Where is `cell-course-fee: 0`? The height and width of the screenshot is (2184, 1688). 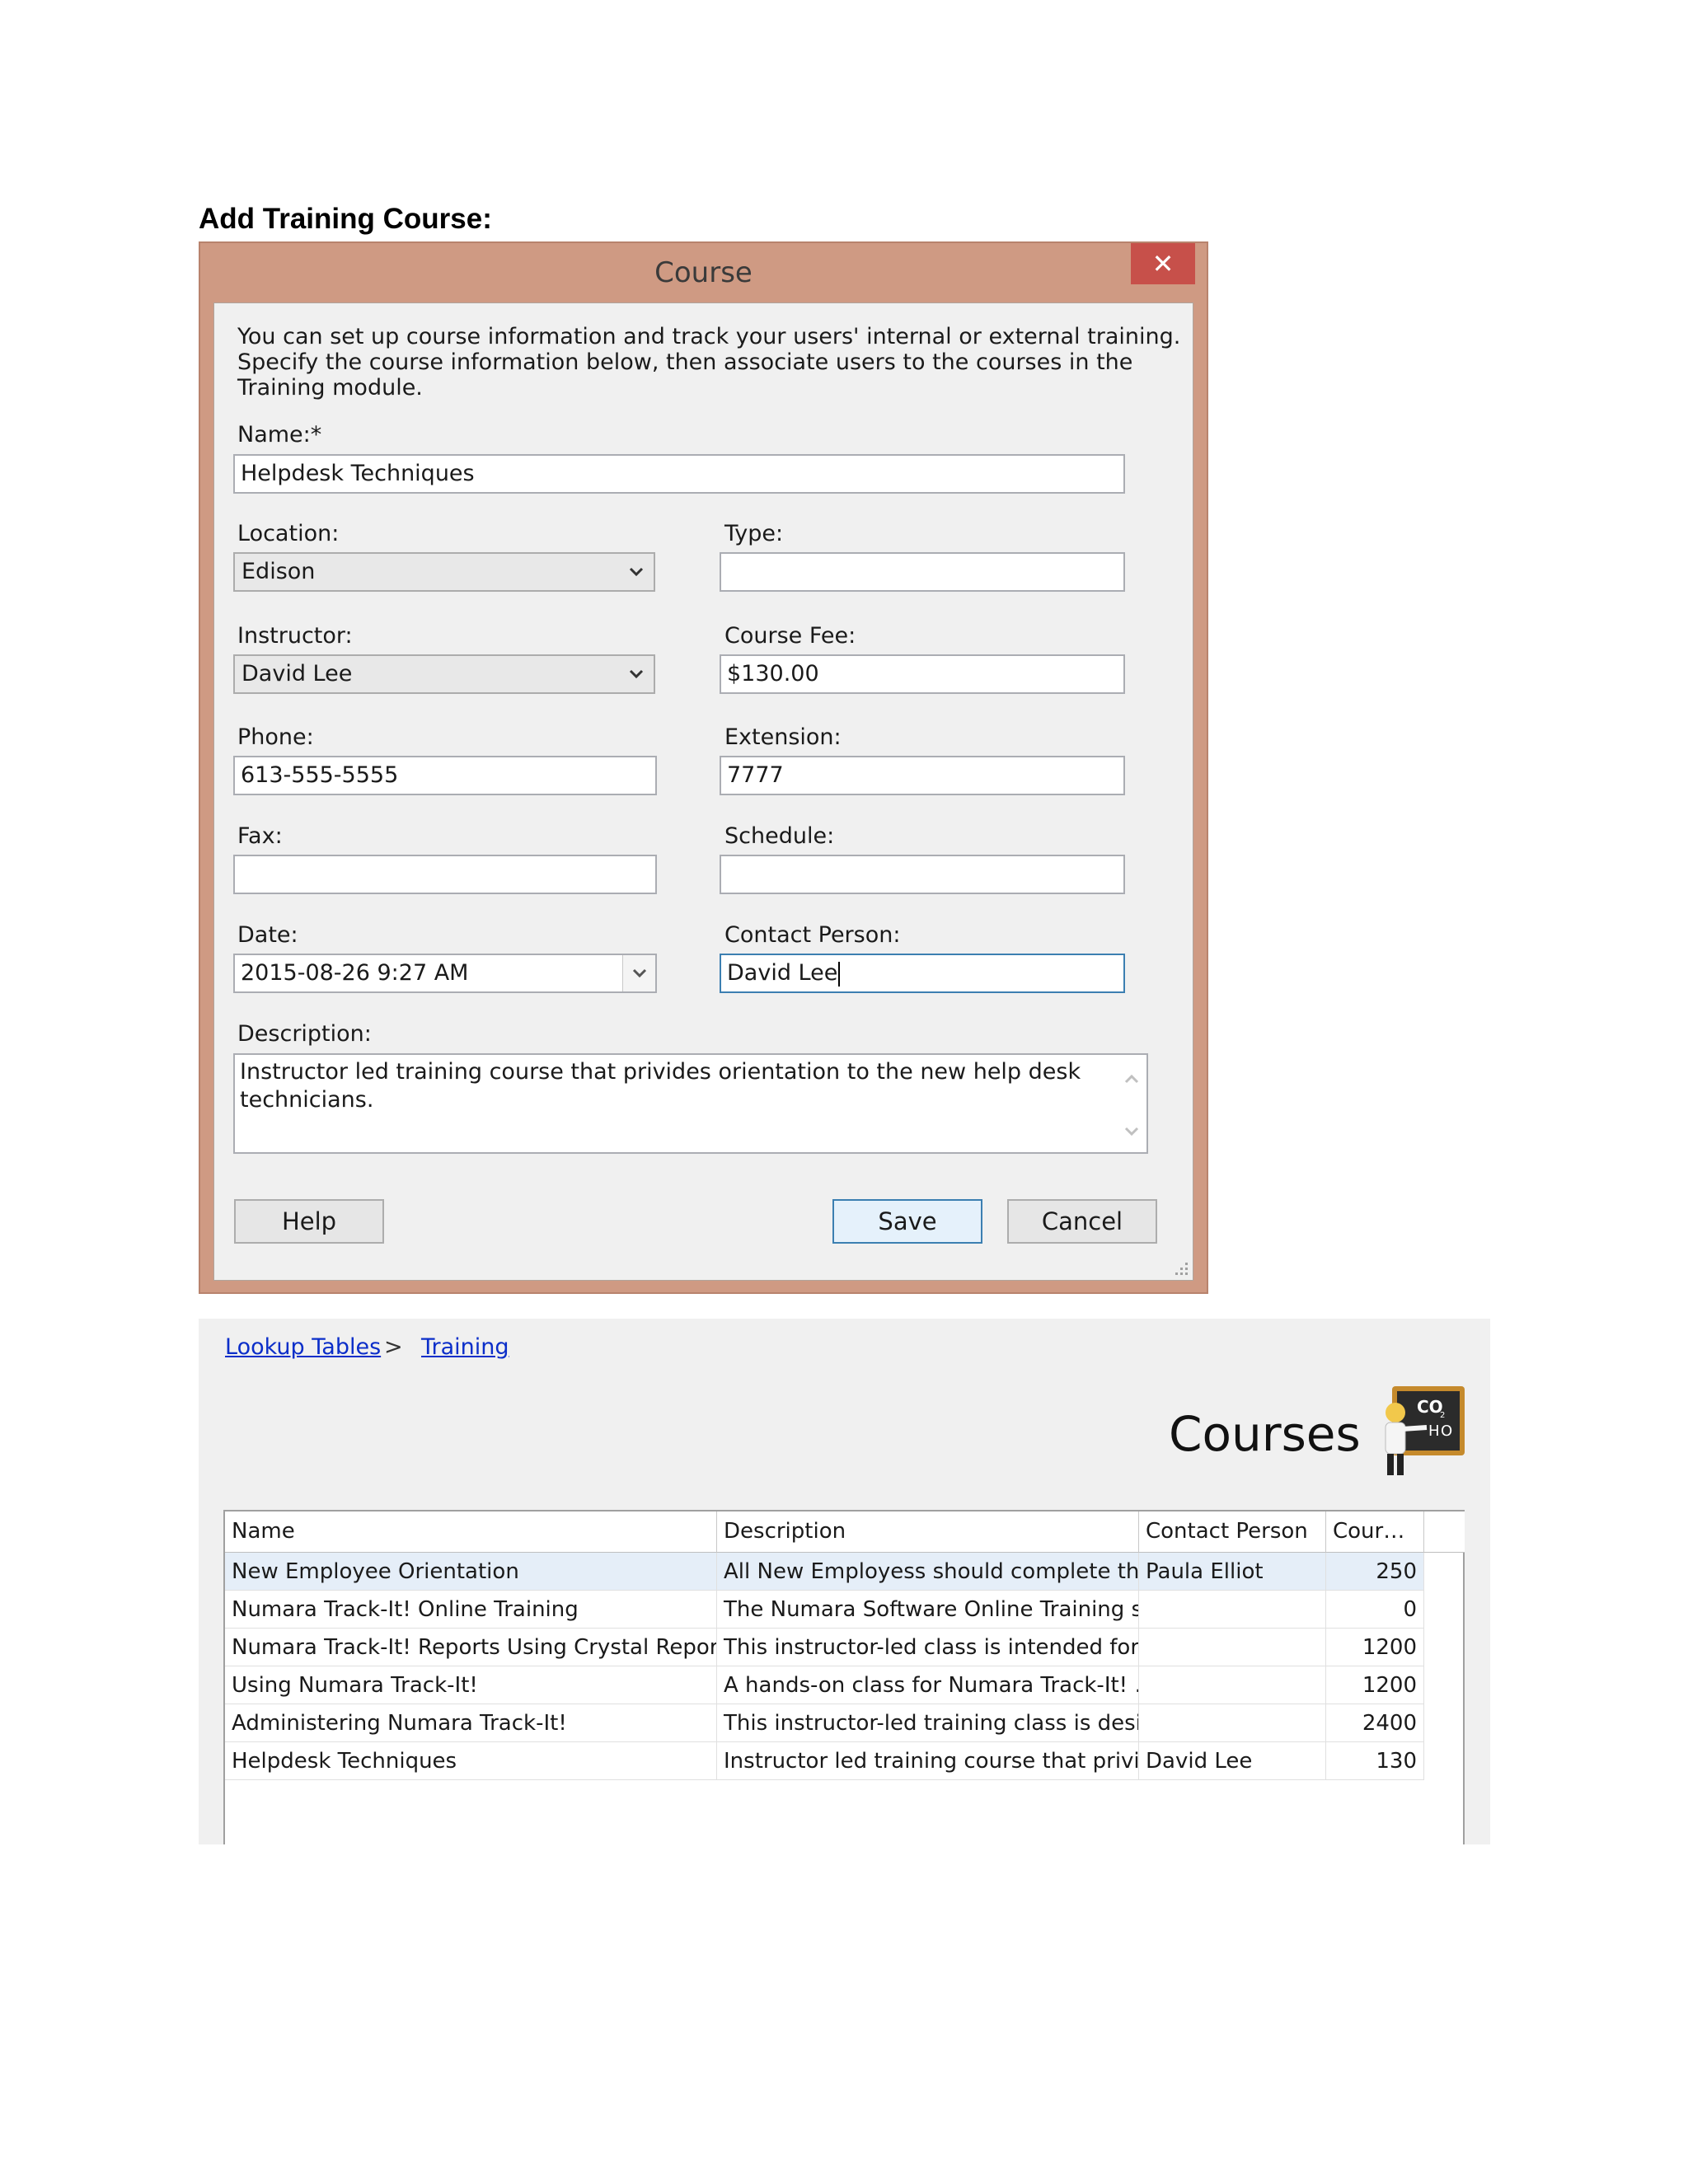 cell-course-fee: 0 is located at coordinates (1375, 1610).